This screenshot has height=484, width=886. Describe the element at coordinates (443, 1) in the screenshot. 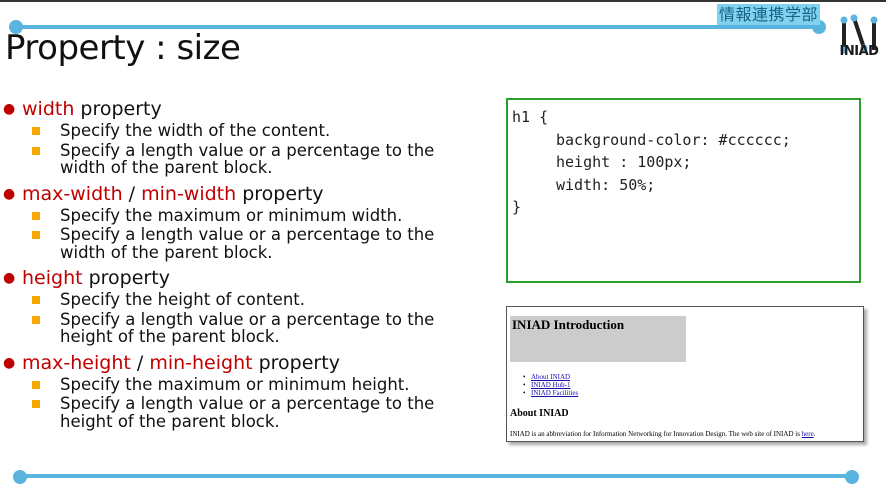

I see `top-border` at that location.